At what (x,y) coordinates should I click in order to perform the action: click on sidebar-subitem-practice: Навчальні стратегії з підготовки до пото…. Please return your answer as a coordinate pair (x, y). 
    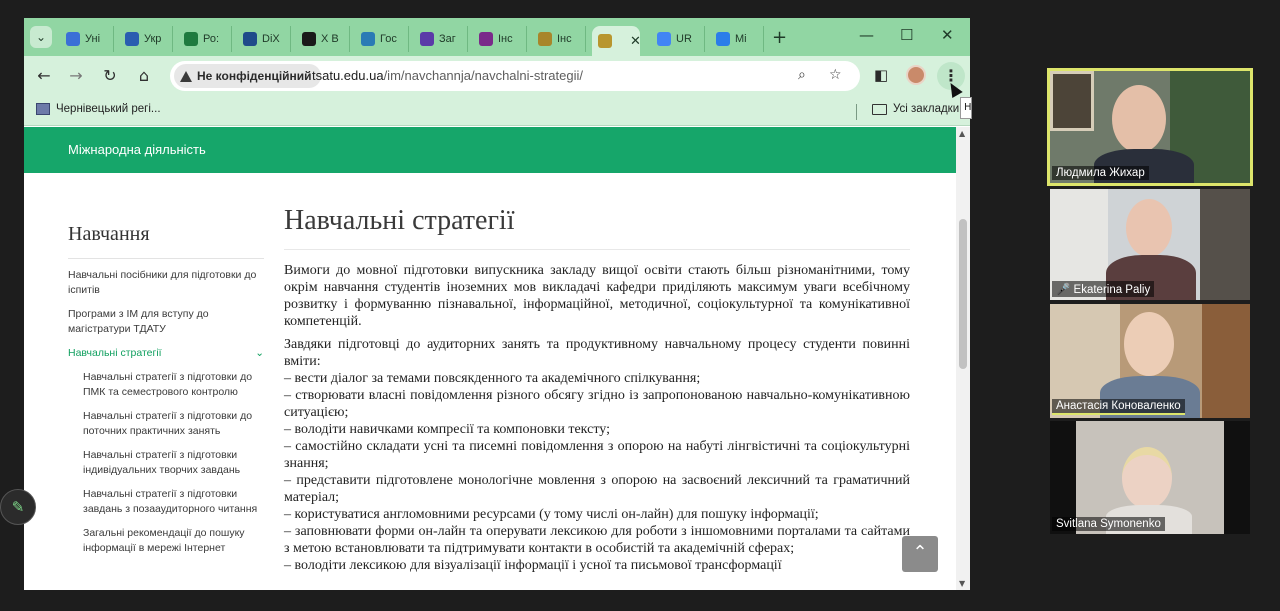
    Looking at the image, I should click on (173, 424).